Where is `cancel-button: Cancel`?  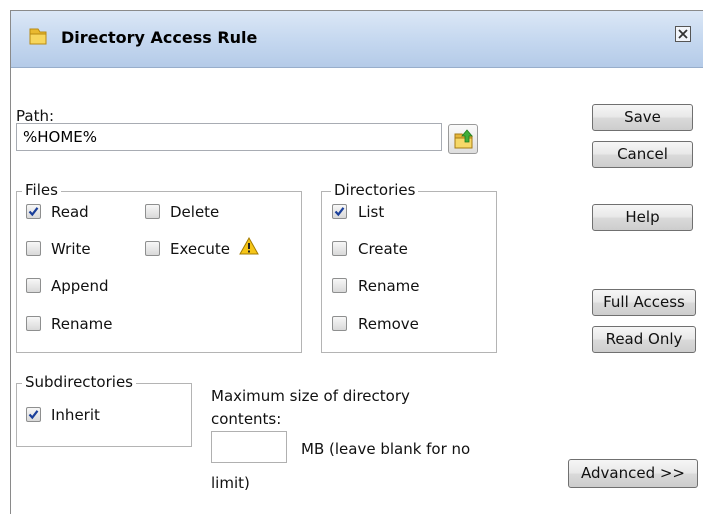 cancel-button: Cancel is located at coordinates (642, 154).